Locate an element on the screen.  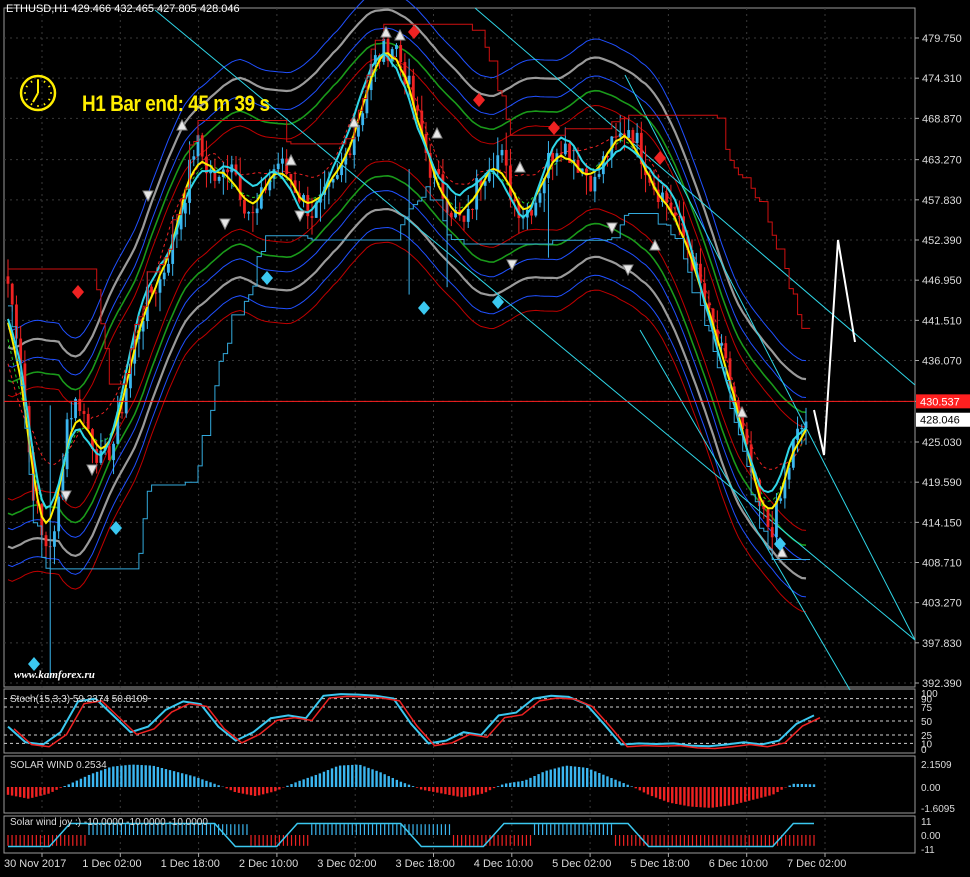
time-tick-label: 7 Dec 02:00 is located at coordinates (816, 864).